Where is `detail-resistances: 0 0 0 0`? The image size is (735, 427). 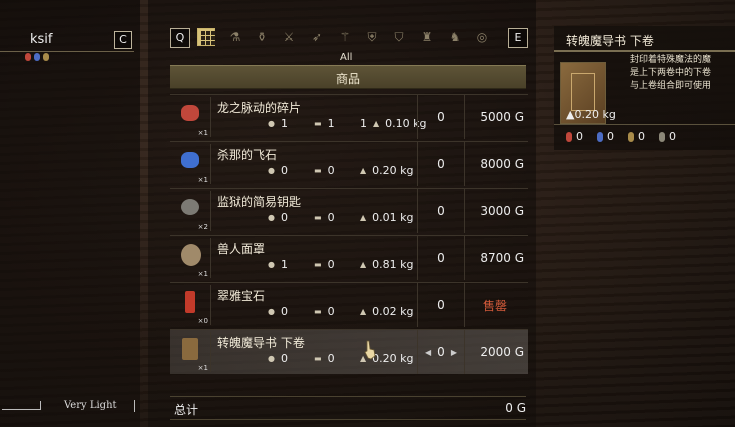 detail-resistances: 0 0 0 0 is located at coordinates (621, 136).